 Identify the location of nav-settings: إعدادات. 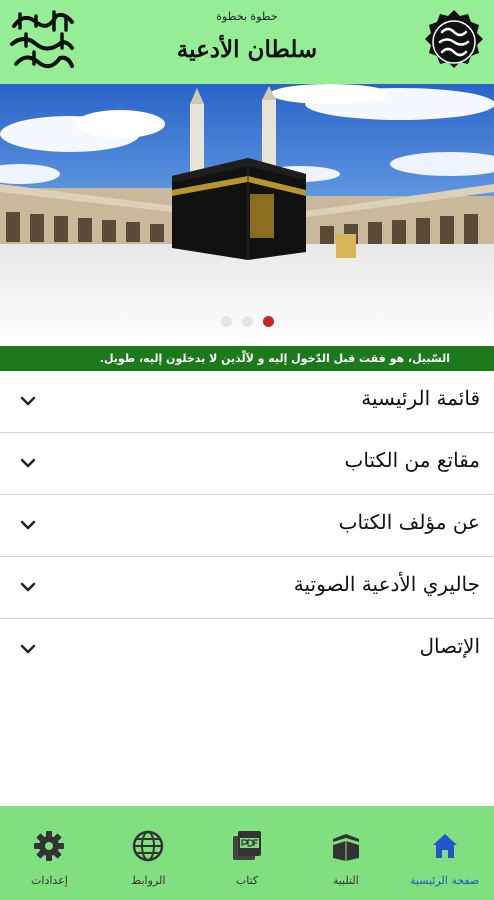
(49, 853).